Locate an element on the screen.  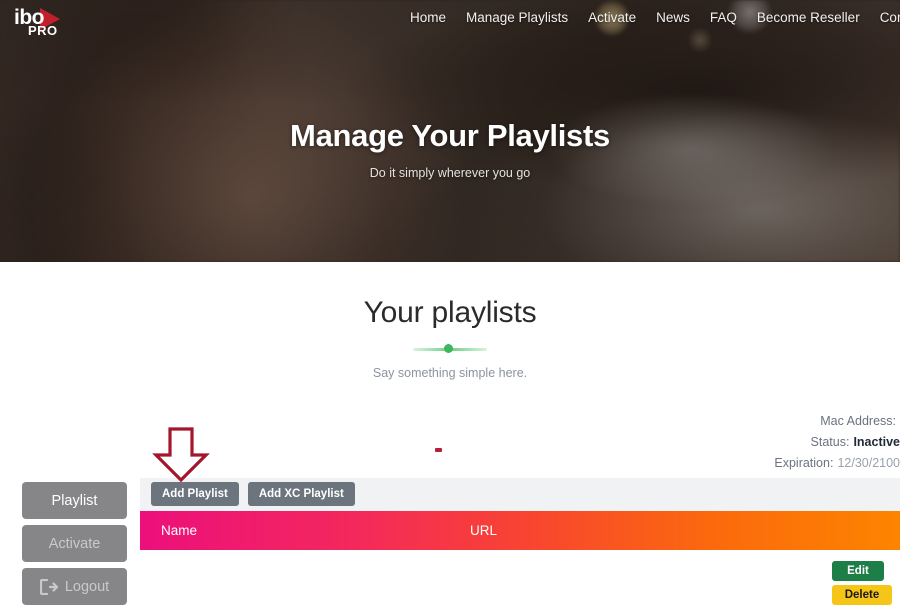
expiration-value: 12/30/2100 is located at coordinates (868, 463).